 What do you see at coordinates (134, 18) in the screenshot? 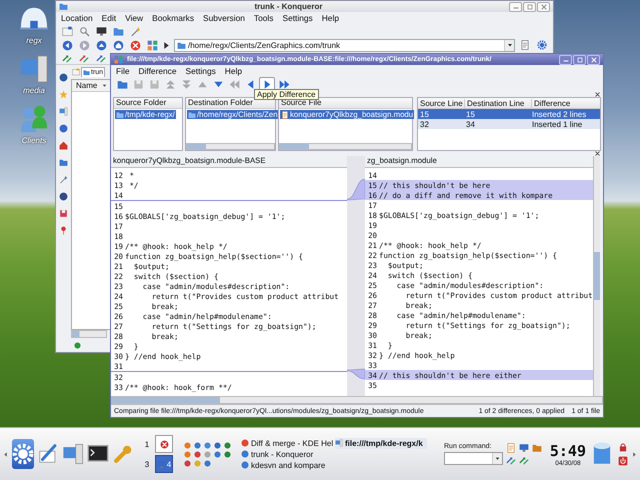
I see `menu-item: View` at bounding box center [134, 18].